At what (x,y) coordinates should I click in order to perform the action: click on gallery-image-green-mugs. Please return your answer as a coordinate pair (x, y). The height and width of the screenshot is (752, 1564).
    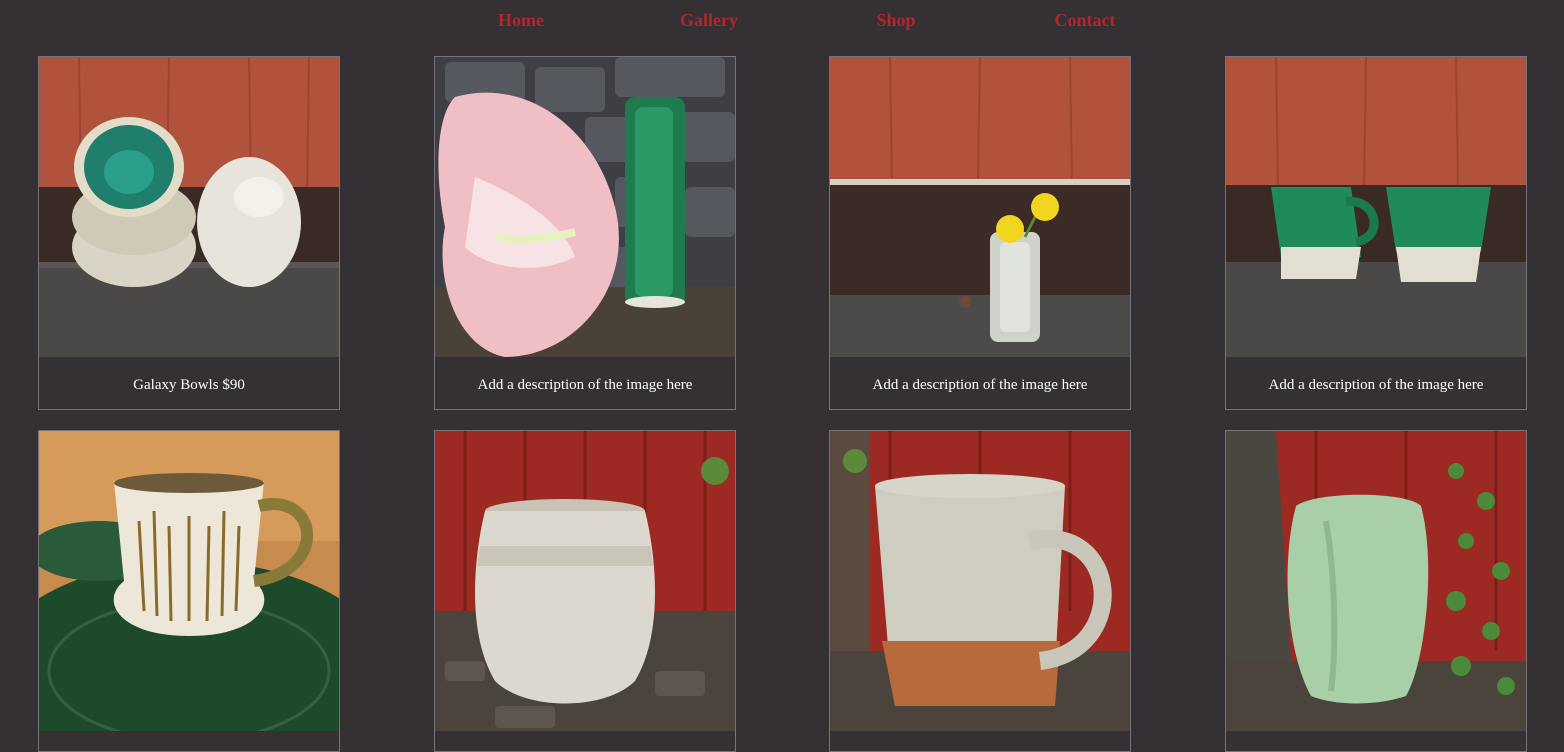
    Looking at the image, I should click on (1376, 207).